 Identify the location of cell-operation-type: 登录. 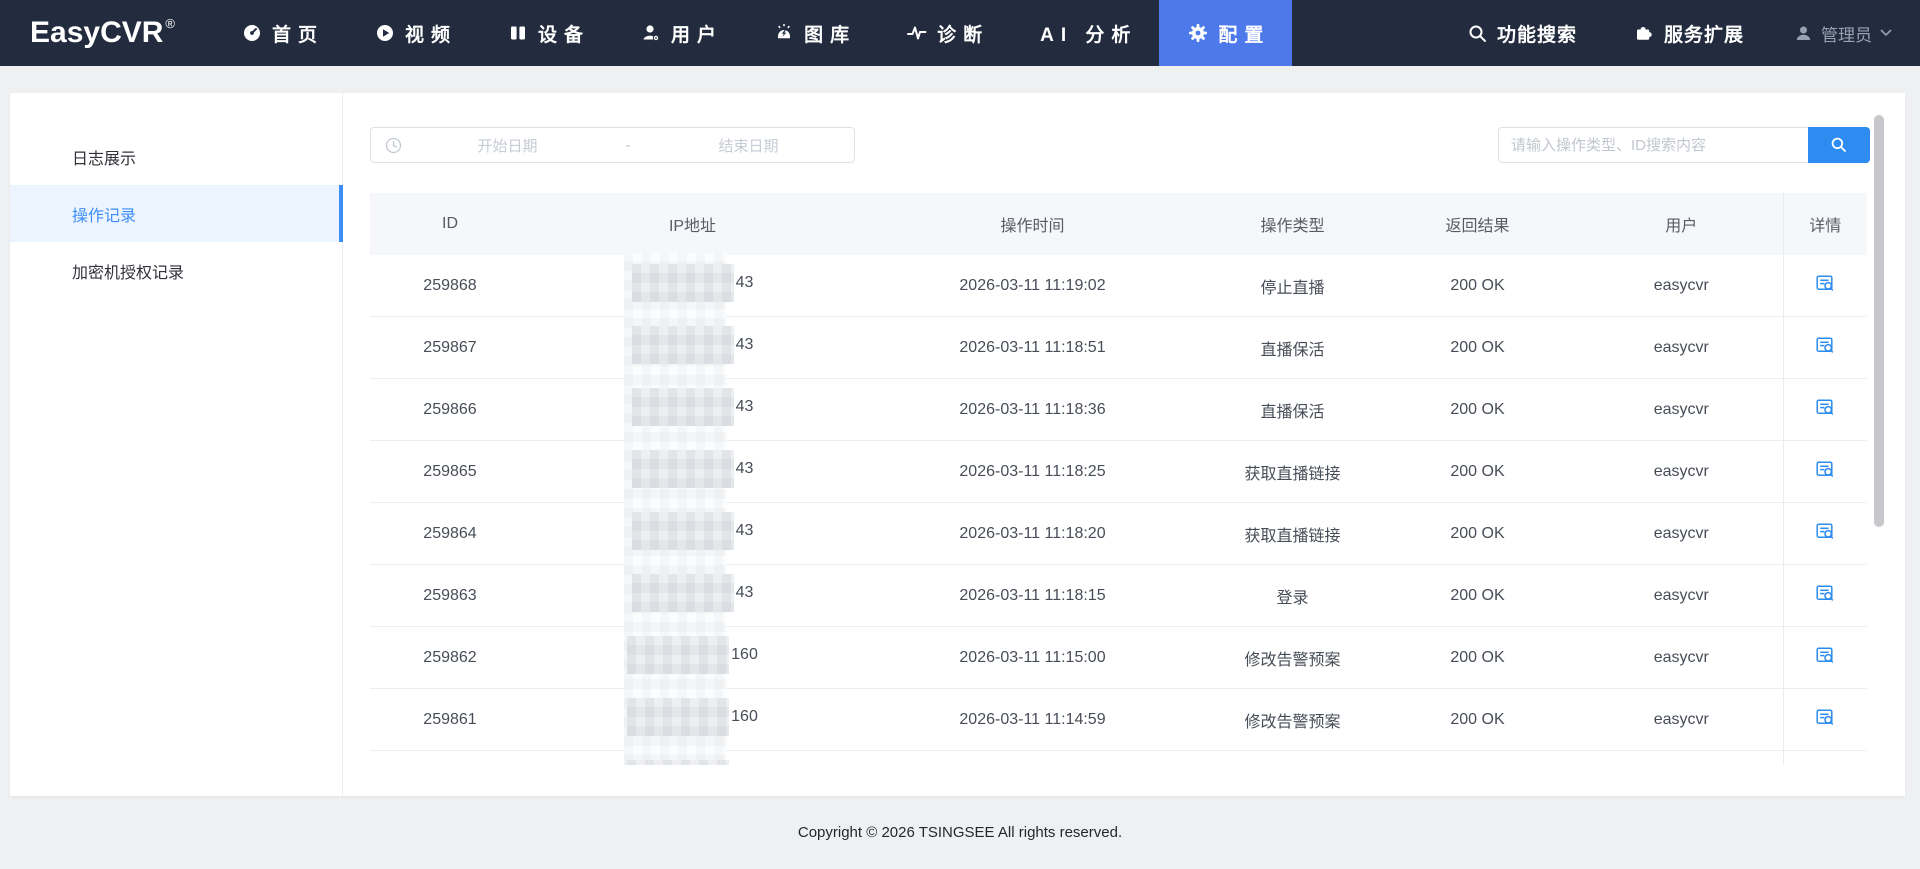
(1292, 595).